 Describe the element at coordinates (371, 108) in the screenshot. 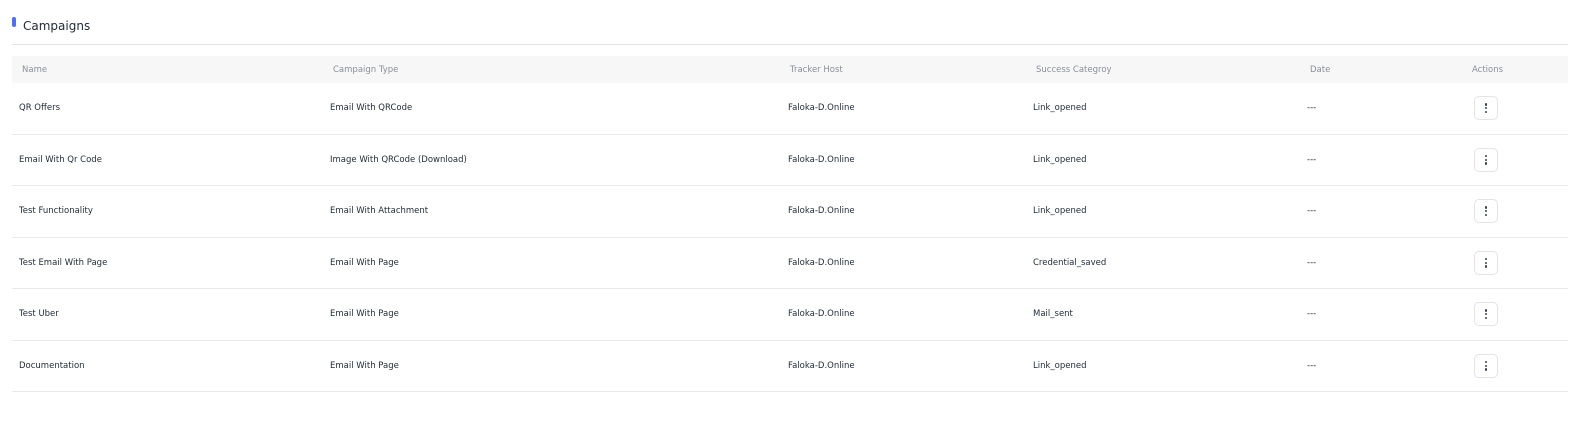

I see `cell-campaign-type: Email With QRCode` at that location.